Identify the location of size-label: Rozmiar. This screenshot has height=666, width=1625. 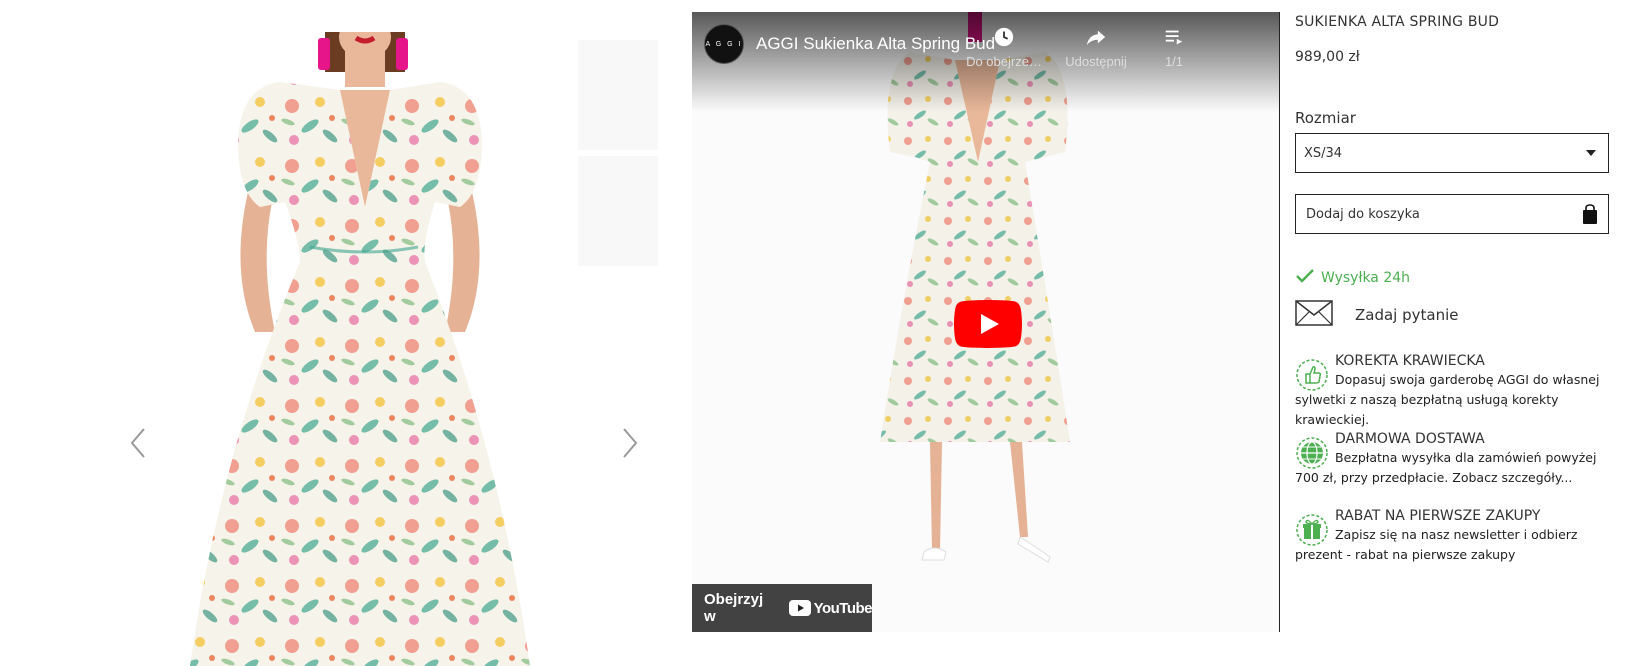
(1325, 118).